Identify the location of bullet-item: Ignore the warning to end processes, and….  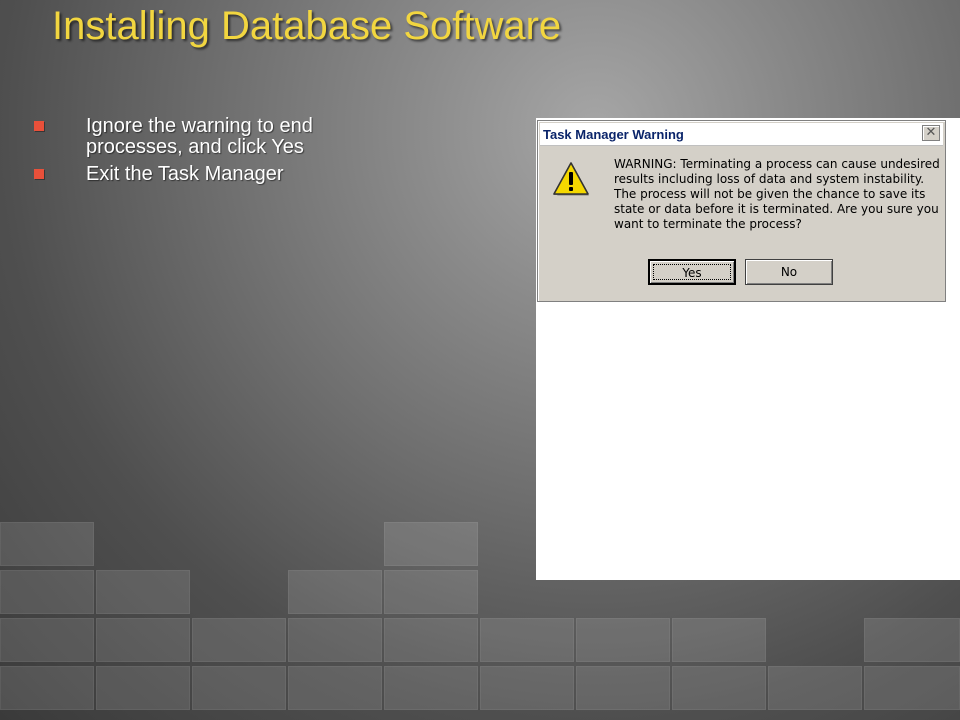
(210, 137).